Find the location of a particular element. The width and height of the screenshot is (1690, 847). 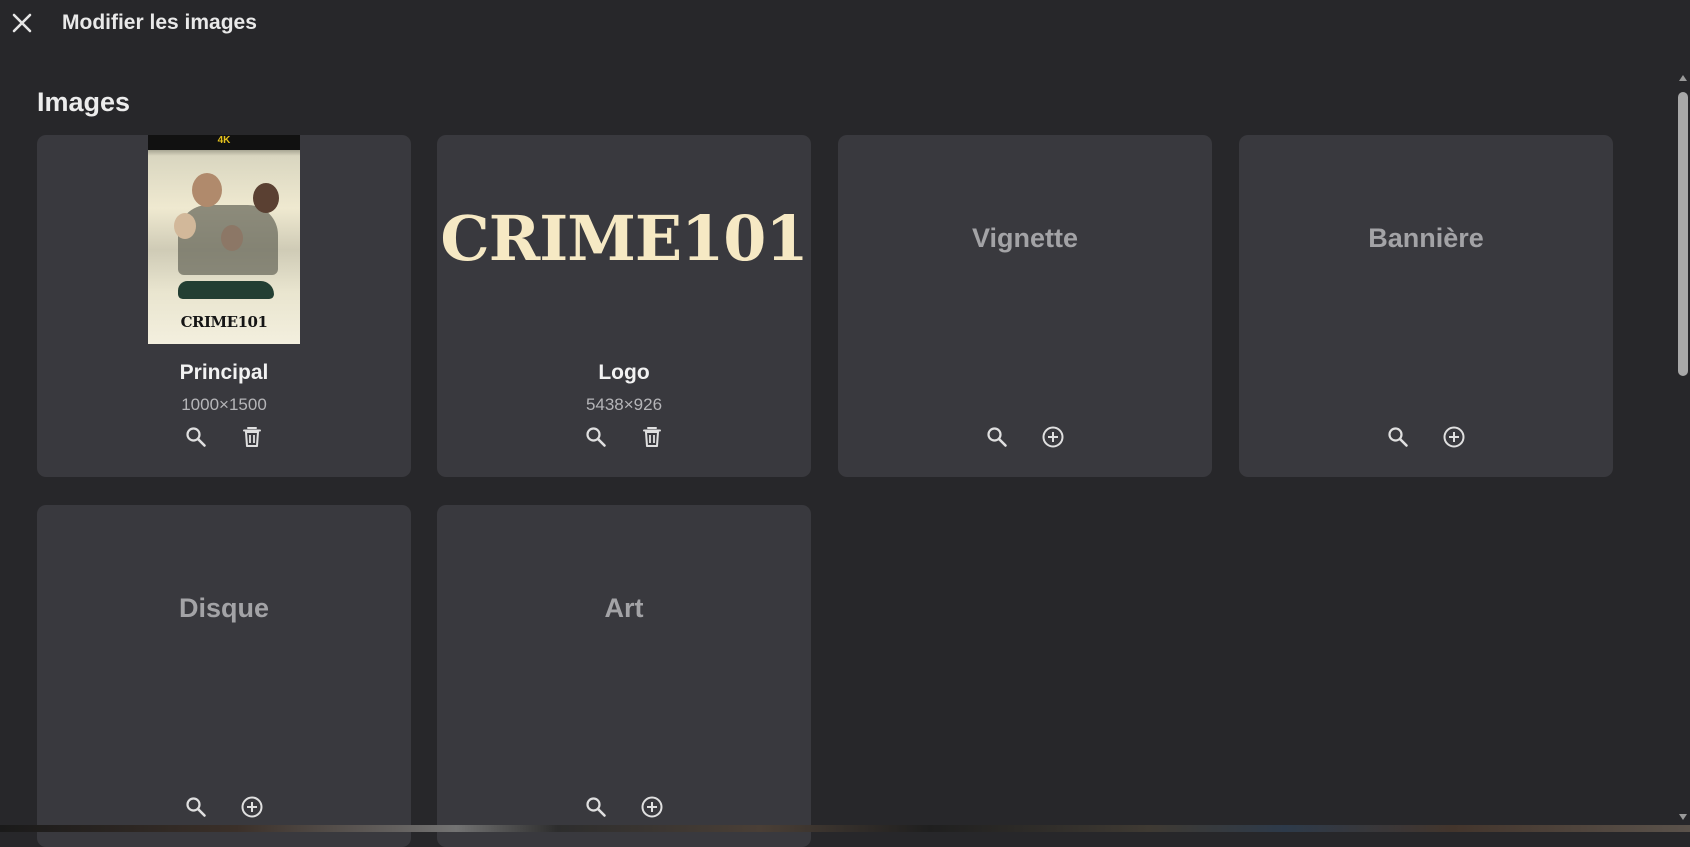

card-dimensions: 1000×1500 is located at coordinates (224, 404).